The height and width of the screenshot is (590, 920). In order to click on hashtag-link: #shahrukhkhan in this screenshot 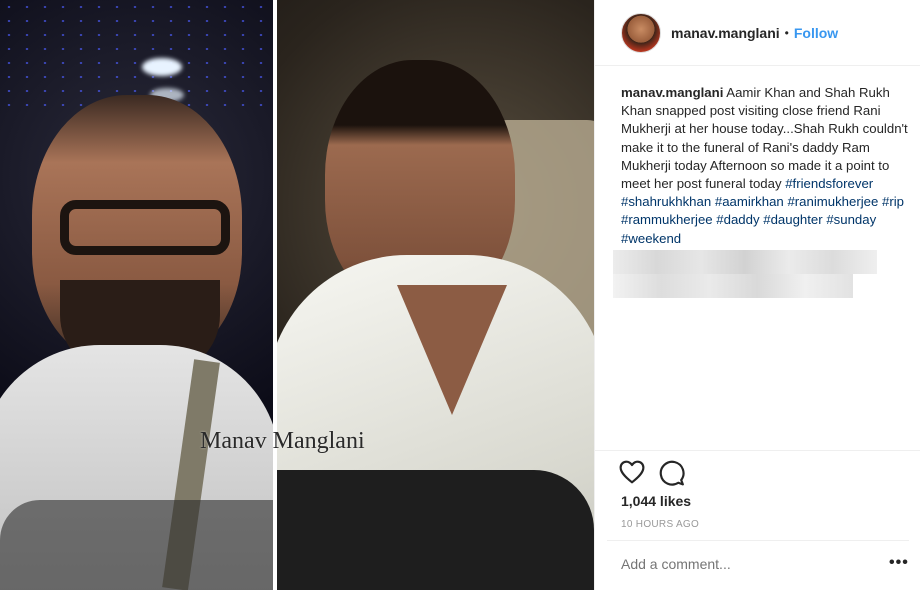, I will do `click(666, 201)`.